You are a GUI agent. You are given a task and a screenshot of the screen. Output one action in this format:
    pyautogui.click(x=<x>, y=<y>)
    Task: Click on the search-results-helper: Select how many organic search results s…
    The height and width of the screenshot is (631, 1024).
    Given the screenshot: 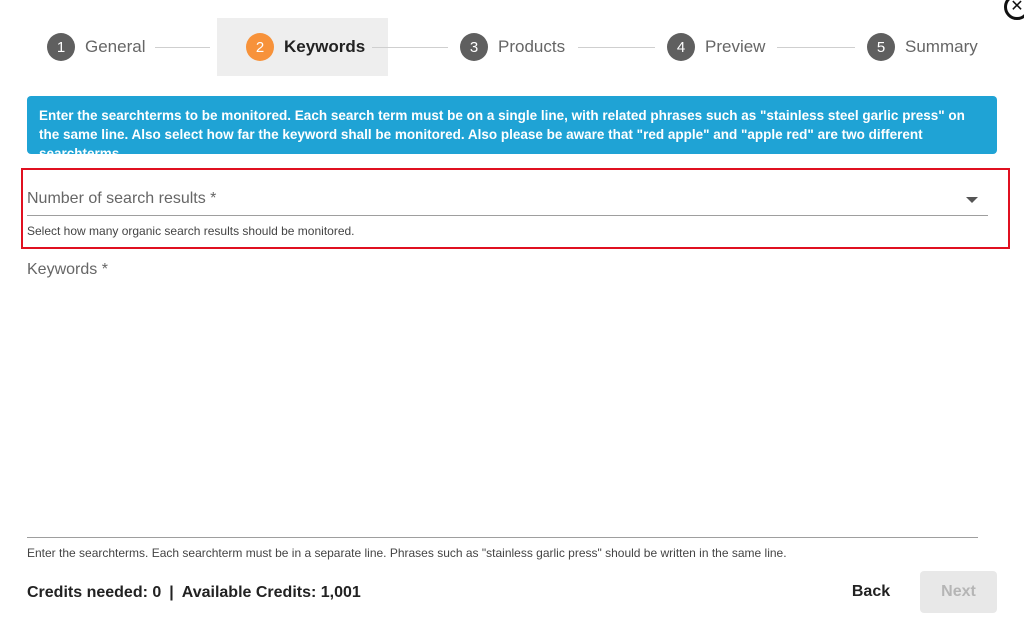 What is the action you would take?
    pyautogui.click(x=191, y=231)
    